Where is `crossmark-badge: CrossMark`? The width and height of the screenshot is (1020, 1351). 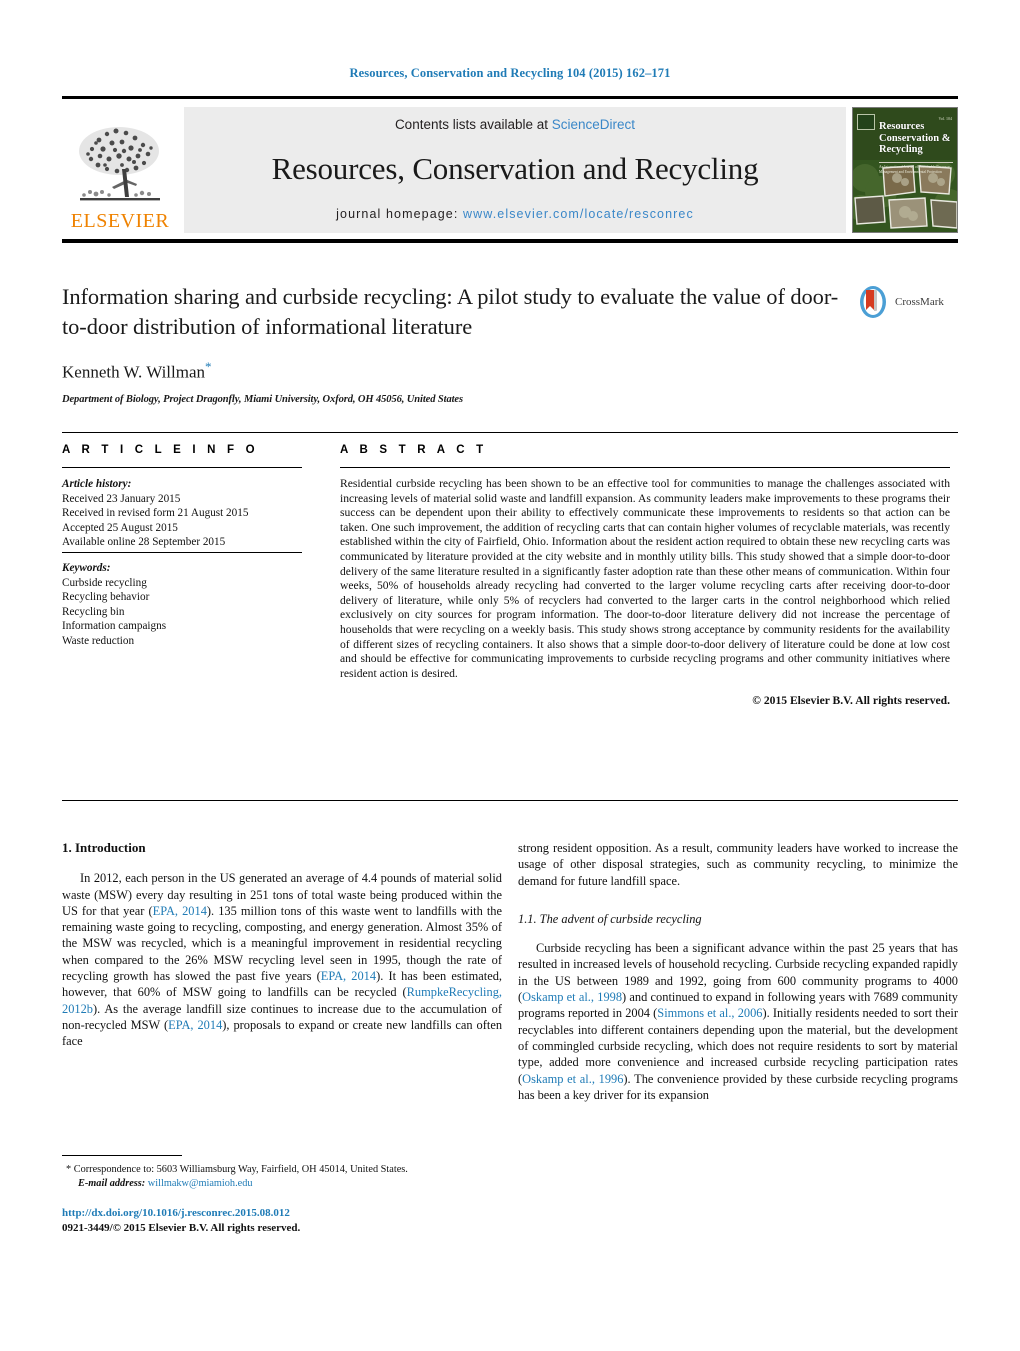
crossmark-badge: CrossMark is located at coordinates (900, 302).